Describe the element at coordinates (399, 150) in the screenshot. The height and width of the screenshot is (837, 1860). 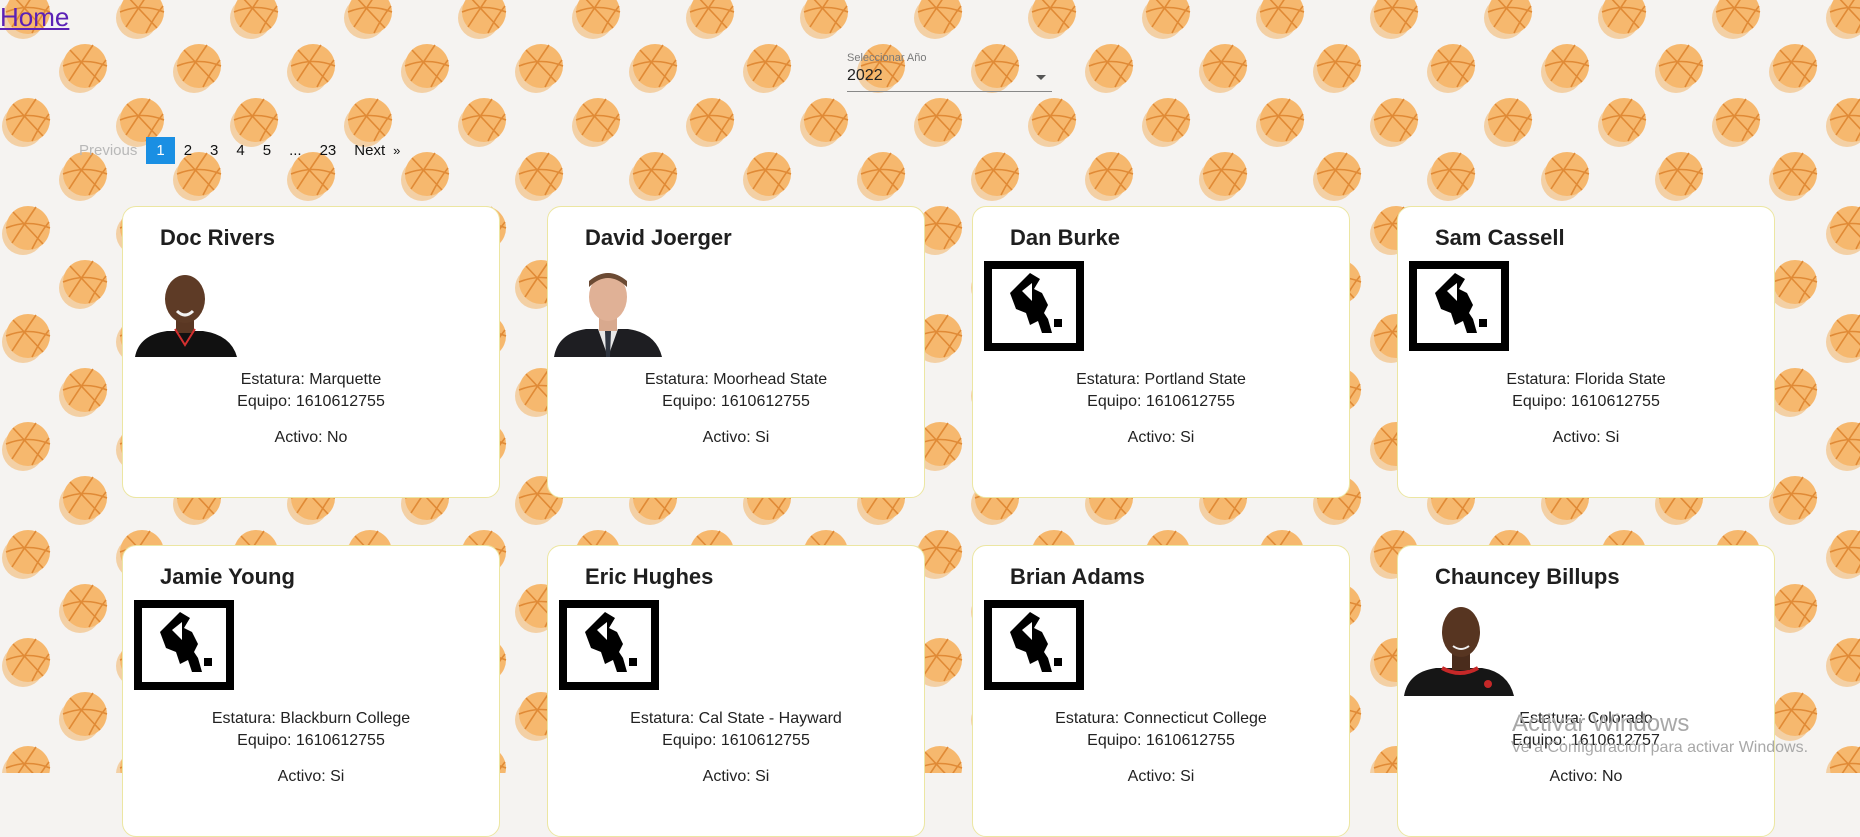
I see `double-chevron-right-icon: »` at that location.